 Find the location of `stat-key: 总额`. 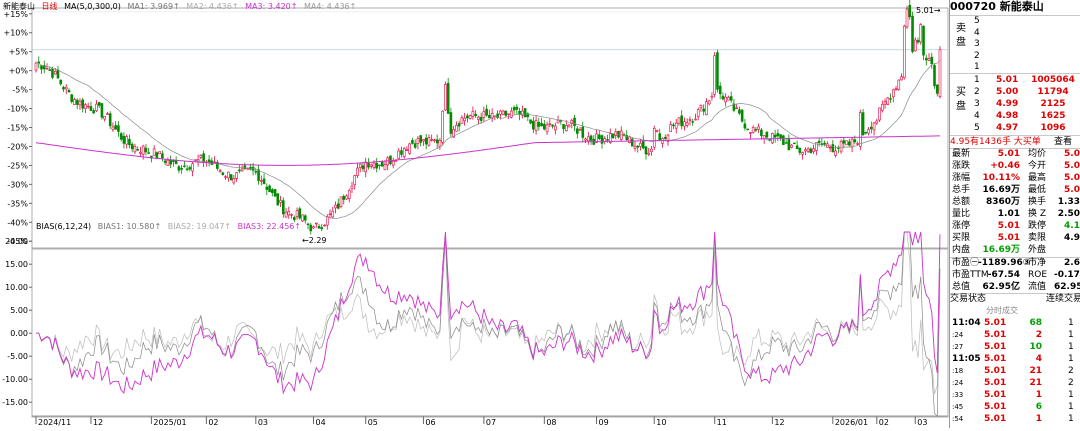

stat-key: 总额 is located at coordinates (961, 202).